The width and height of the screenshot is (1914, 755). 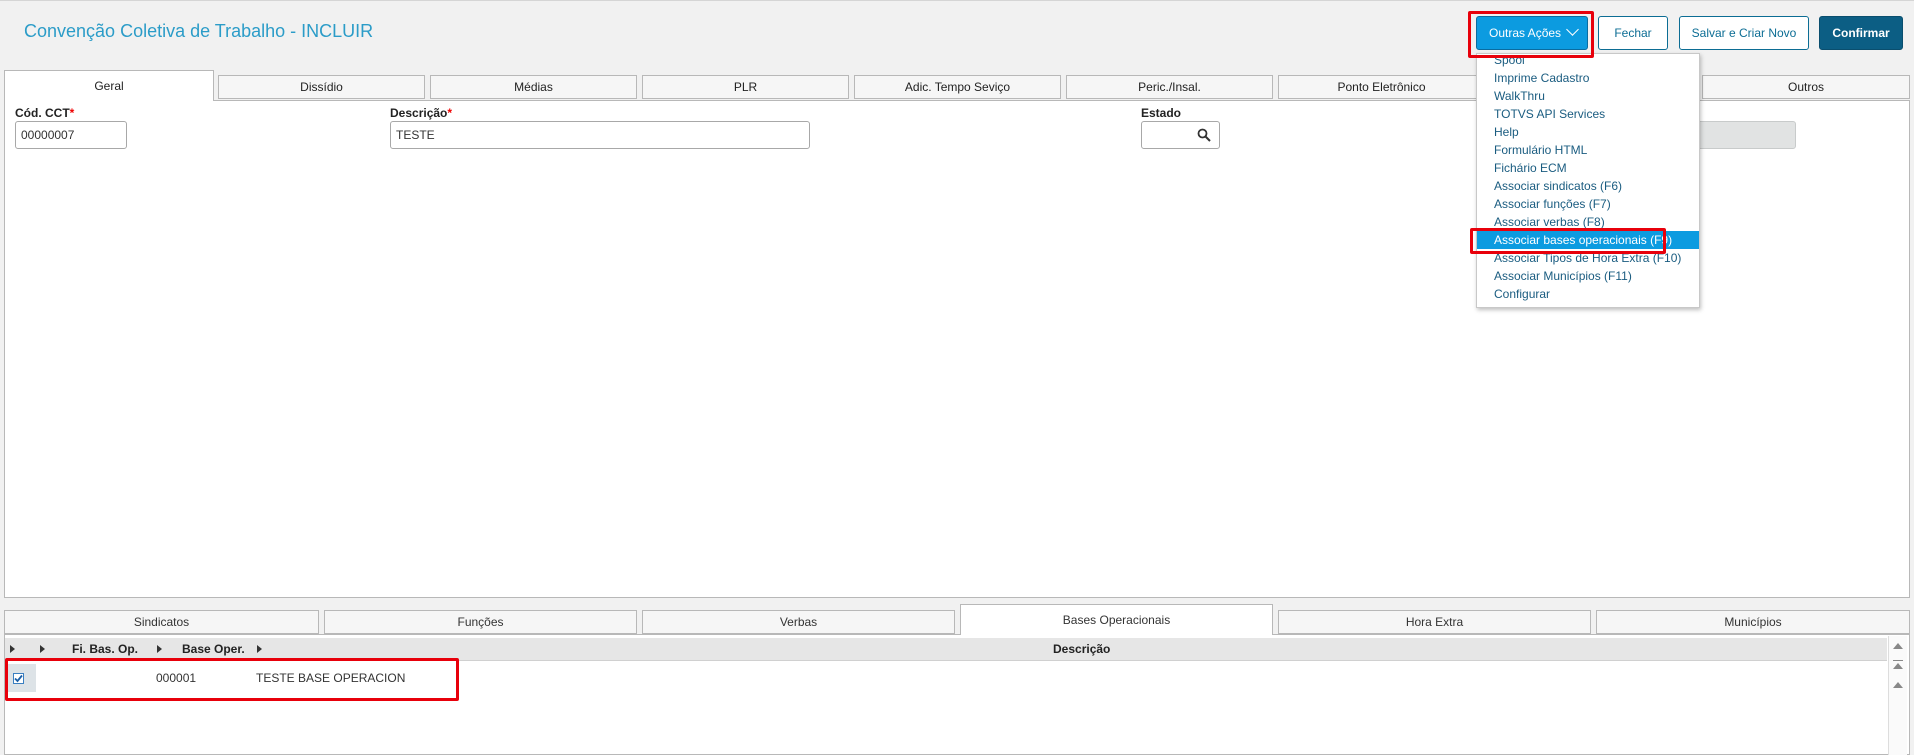 I want to click on menu-item-totvs-api-services: TOTVS API Services, so click(x=1588, y=114).